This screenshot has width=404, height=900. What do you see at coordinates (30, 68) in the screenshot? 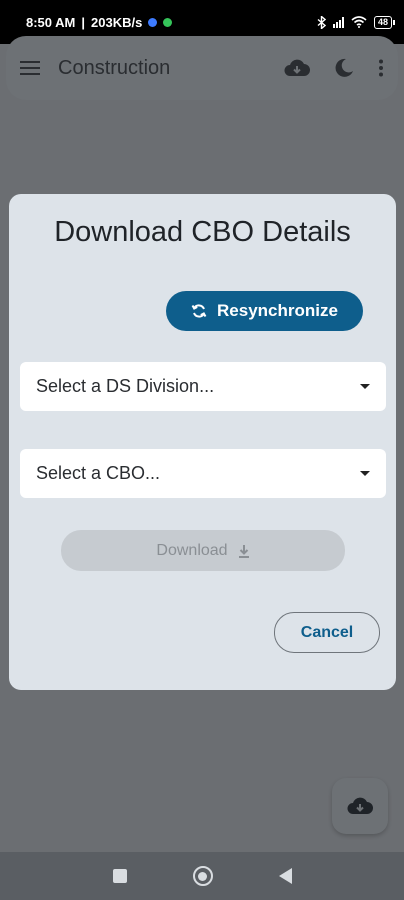
I see `hamburger-menu-icon` at bounding box center [30, 68].